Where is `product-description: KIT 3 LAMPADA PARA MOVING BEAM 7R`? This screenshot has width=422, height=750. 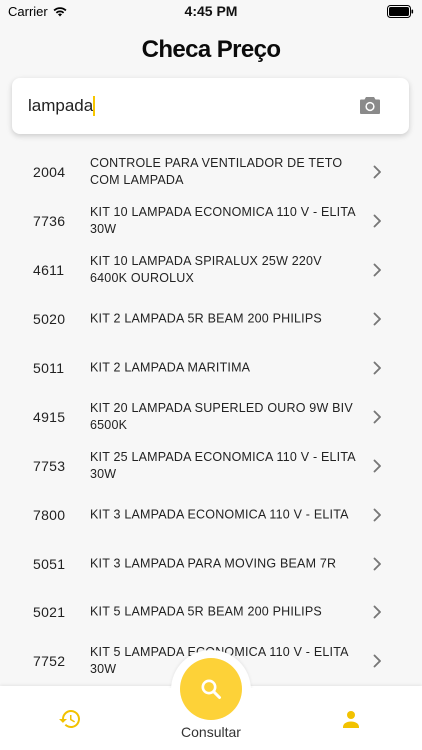 product-description: KIT 3 LAMPADA PARA MOVING BEAM 7R is located at coordinates (213, 563).